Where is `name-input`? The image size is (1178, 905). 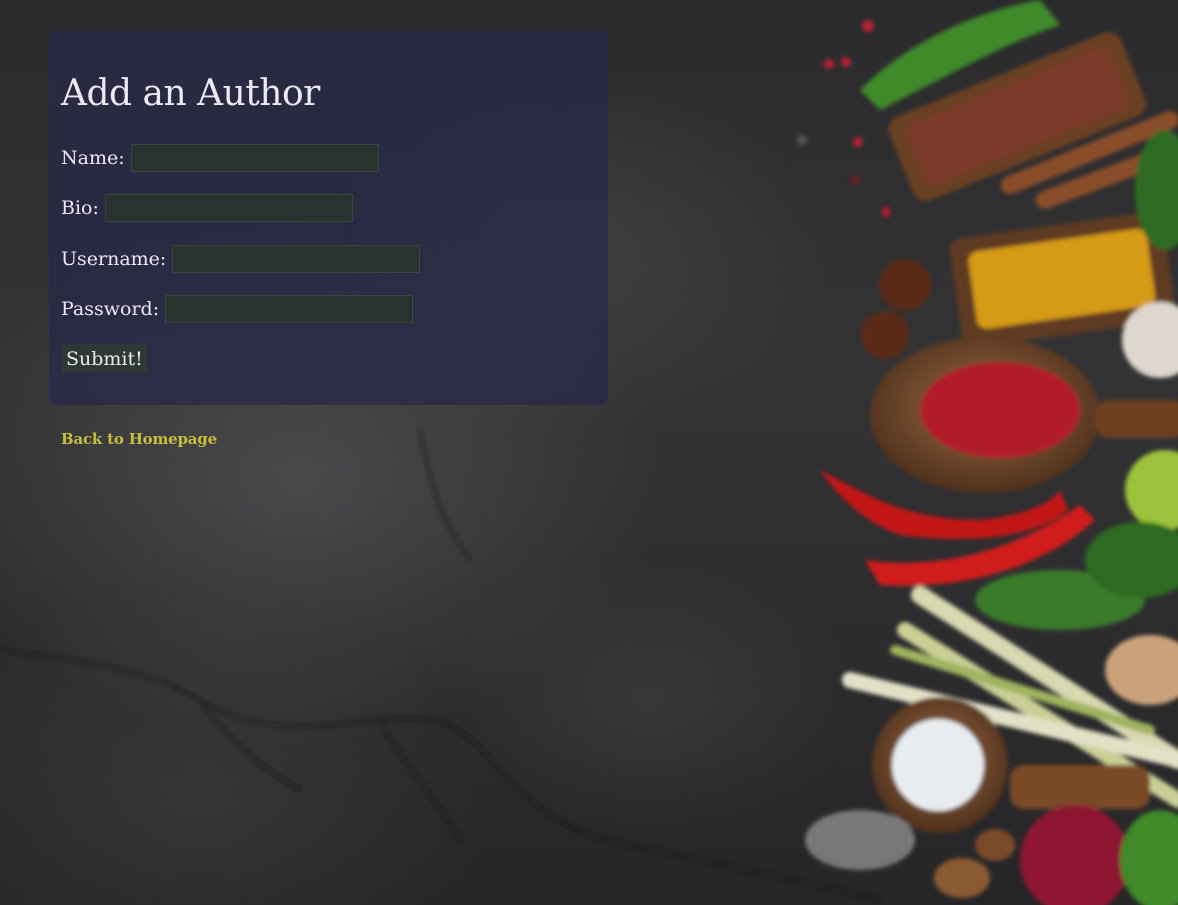 name-input is located at coordinates (254, 158).